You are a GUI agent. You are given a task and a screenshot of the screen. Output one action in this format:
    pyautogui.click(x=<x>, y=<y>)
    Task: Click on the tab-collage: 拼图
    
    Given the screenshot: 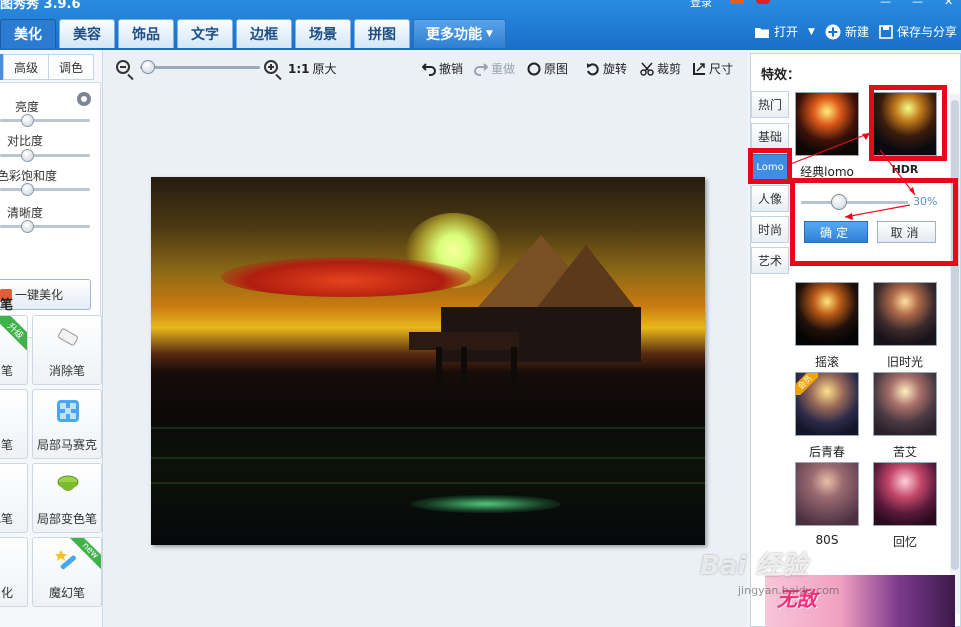 What is the action you would take?
    pyautogui.click(x=382, y=33)
    